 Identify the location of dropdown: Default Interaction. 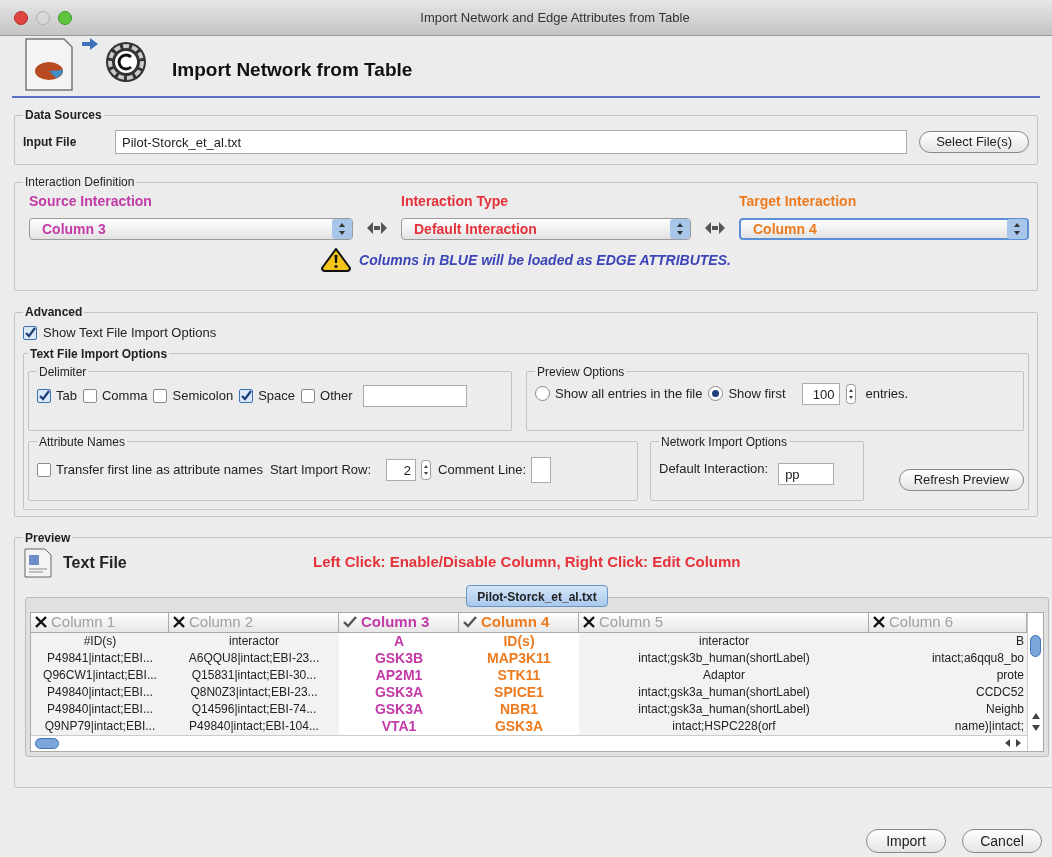
(546, 229).